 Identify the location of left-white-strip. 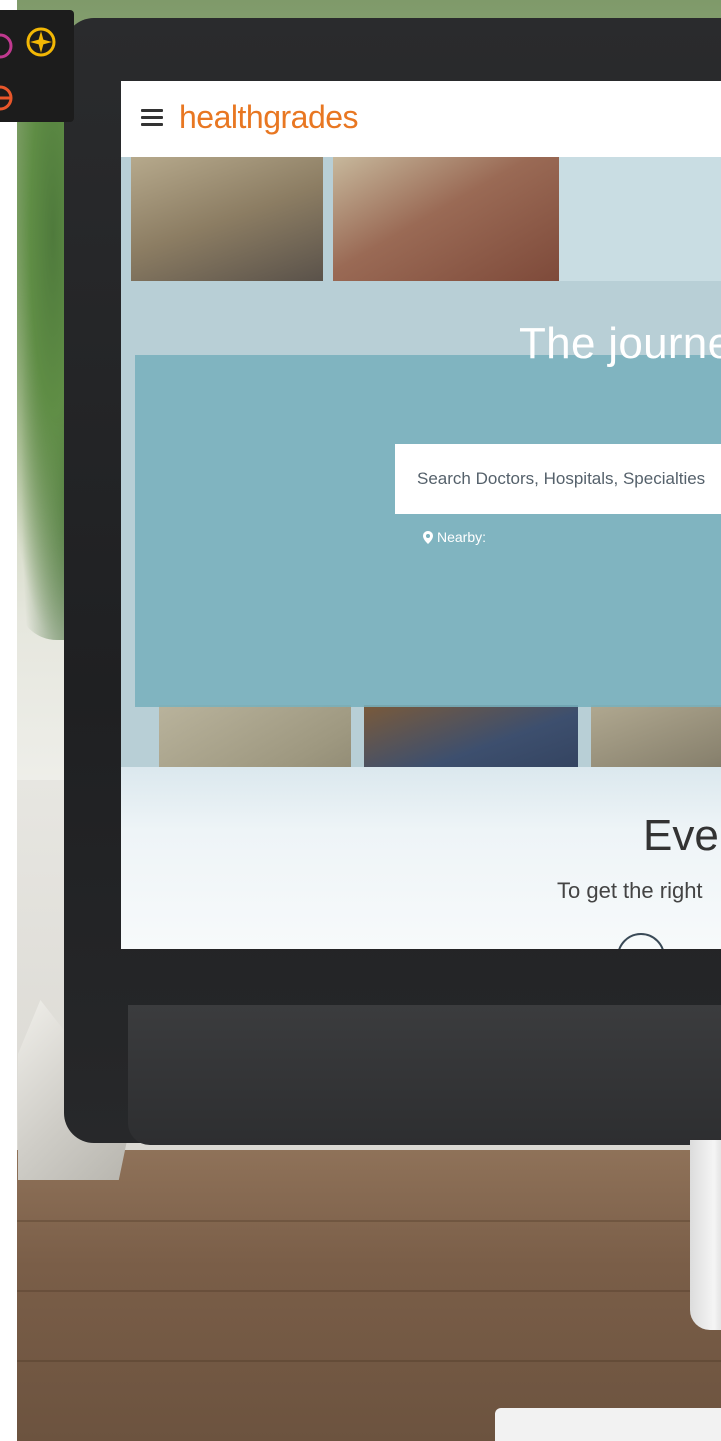
(8, 720).